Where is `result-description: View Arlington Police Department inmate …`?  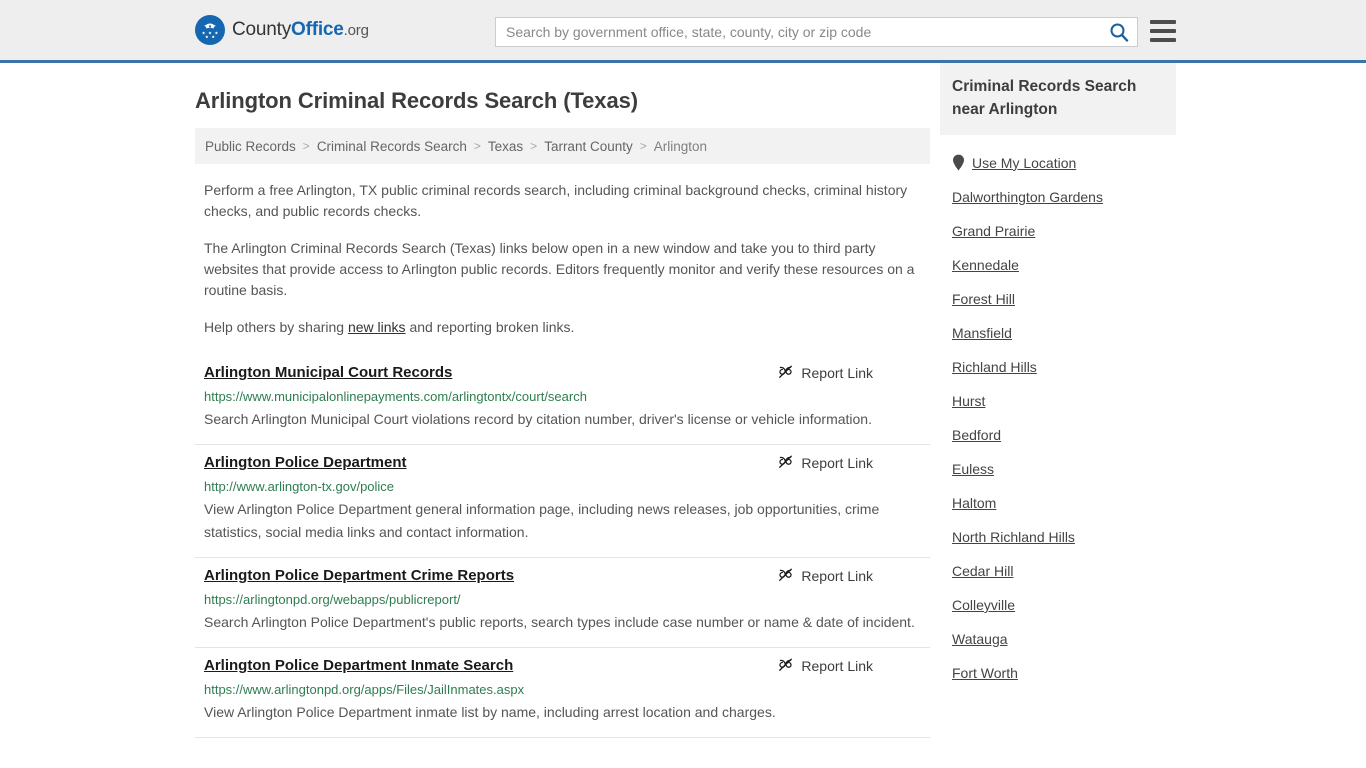
result-description: View Arlington Police Department inmate … is located at coordinates (490, 712).